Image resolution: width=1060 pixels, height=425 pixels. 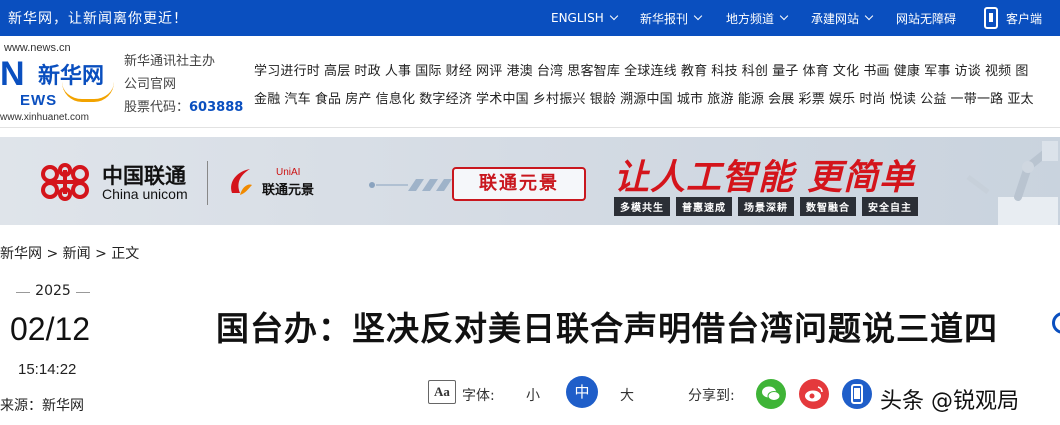 What do you see at coordinates (63, 406) in the screenshot?
I see `source-value: 新华网` at bounding box center [63, 406].